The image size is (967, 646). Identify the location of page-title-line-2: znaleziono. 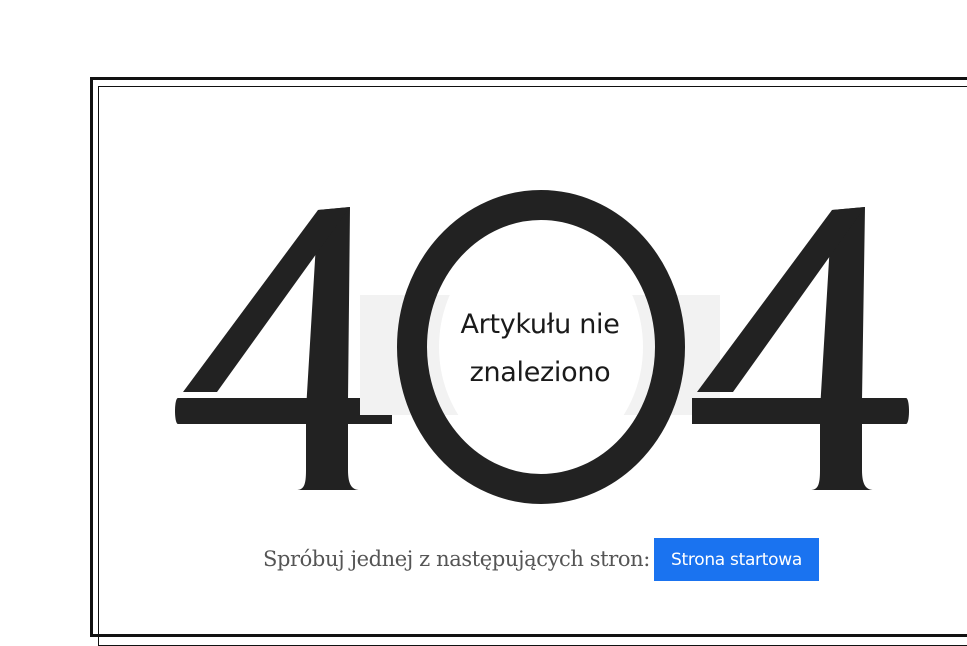
(540, 372).